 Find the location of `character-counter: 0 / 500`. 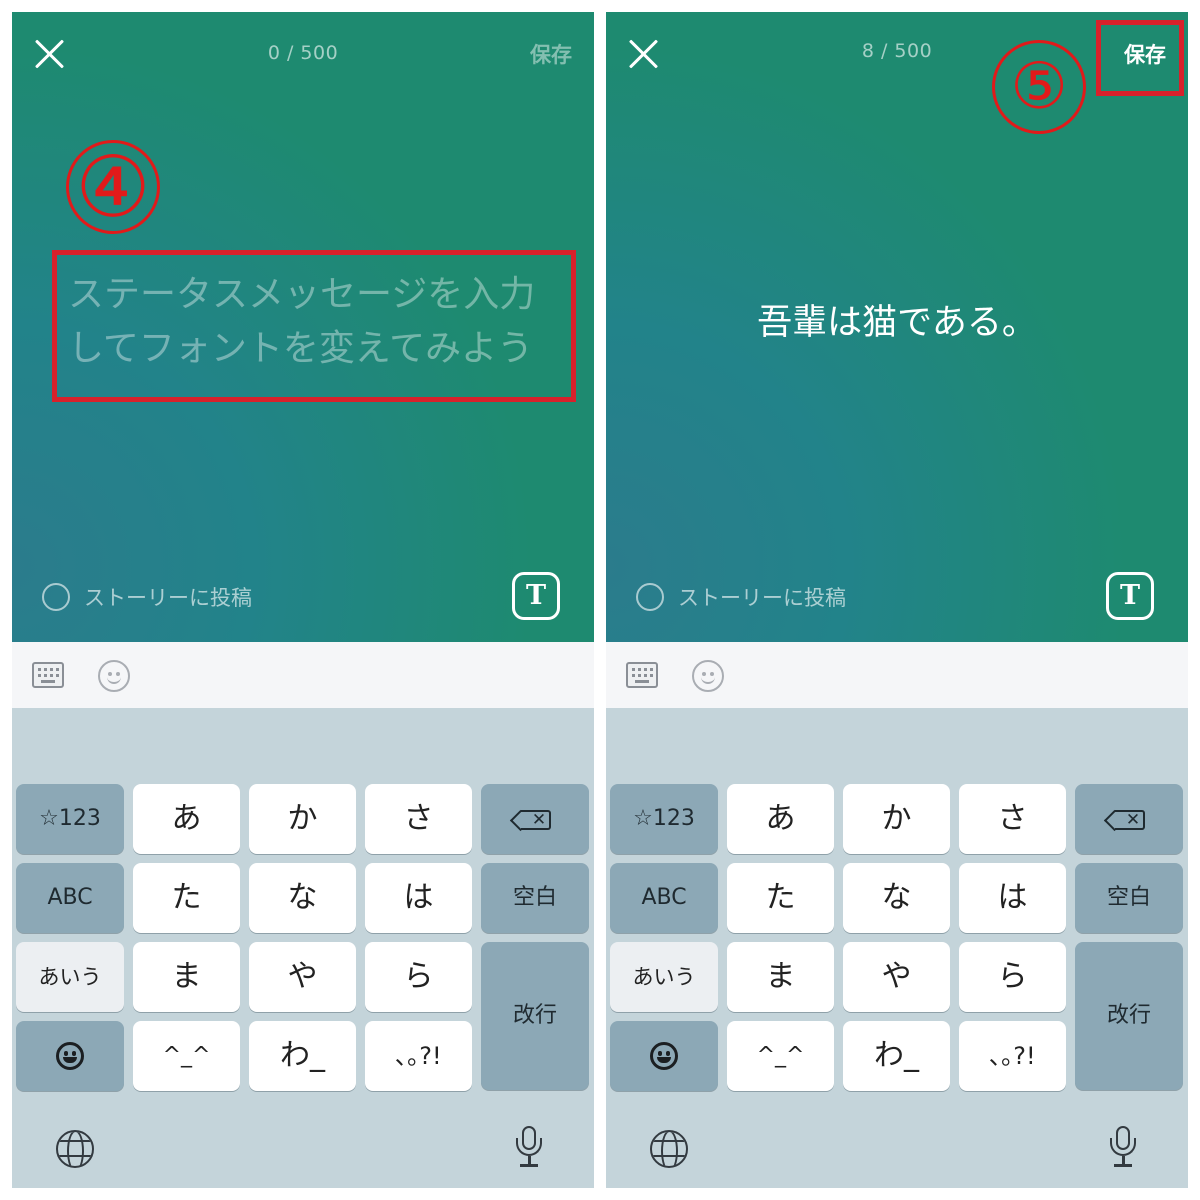

character-counter: 0 / 500 is located at coordinates (303, 53).